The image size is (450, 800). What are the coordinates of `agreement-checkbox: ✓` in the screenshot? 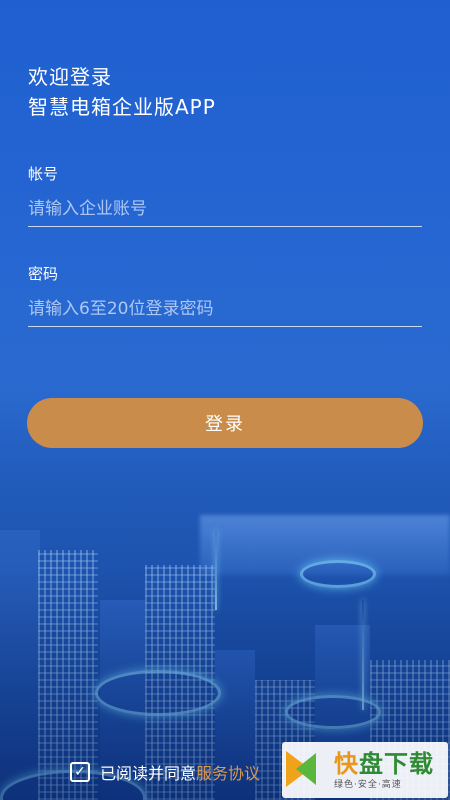 It's located at (80, 772).